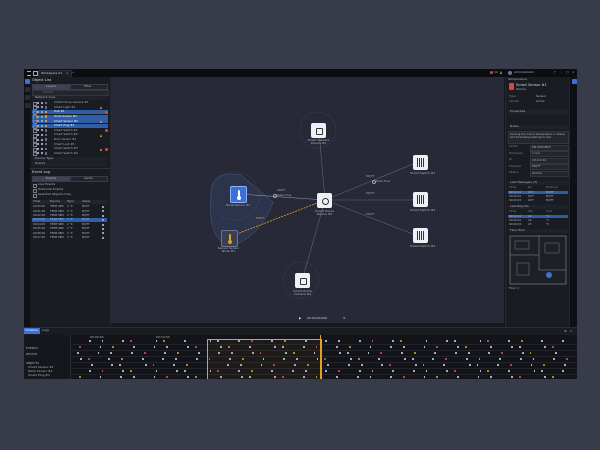  What do you see at coordinates (323, 376) in the screenshot?
I see `timeline-track` at bounding box center [323, 376].